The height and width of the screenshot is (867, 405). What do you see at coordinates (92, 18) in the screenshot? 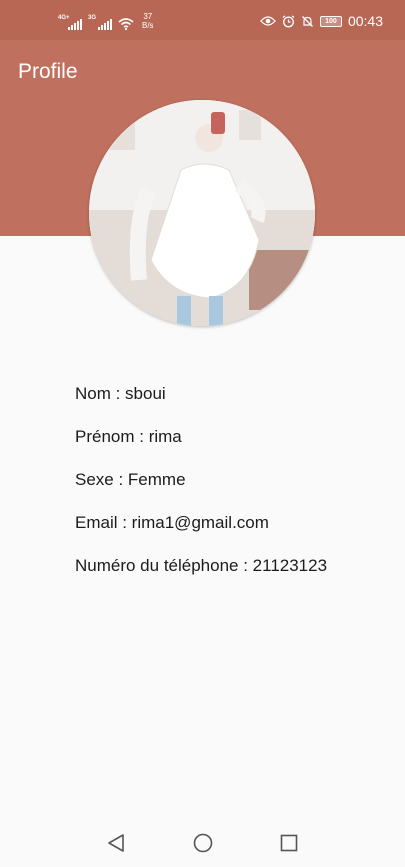
I see `signal2-label: 3G` at bounding box center [92, 18].